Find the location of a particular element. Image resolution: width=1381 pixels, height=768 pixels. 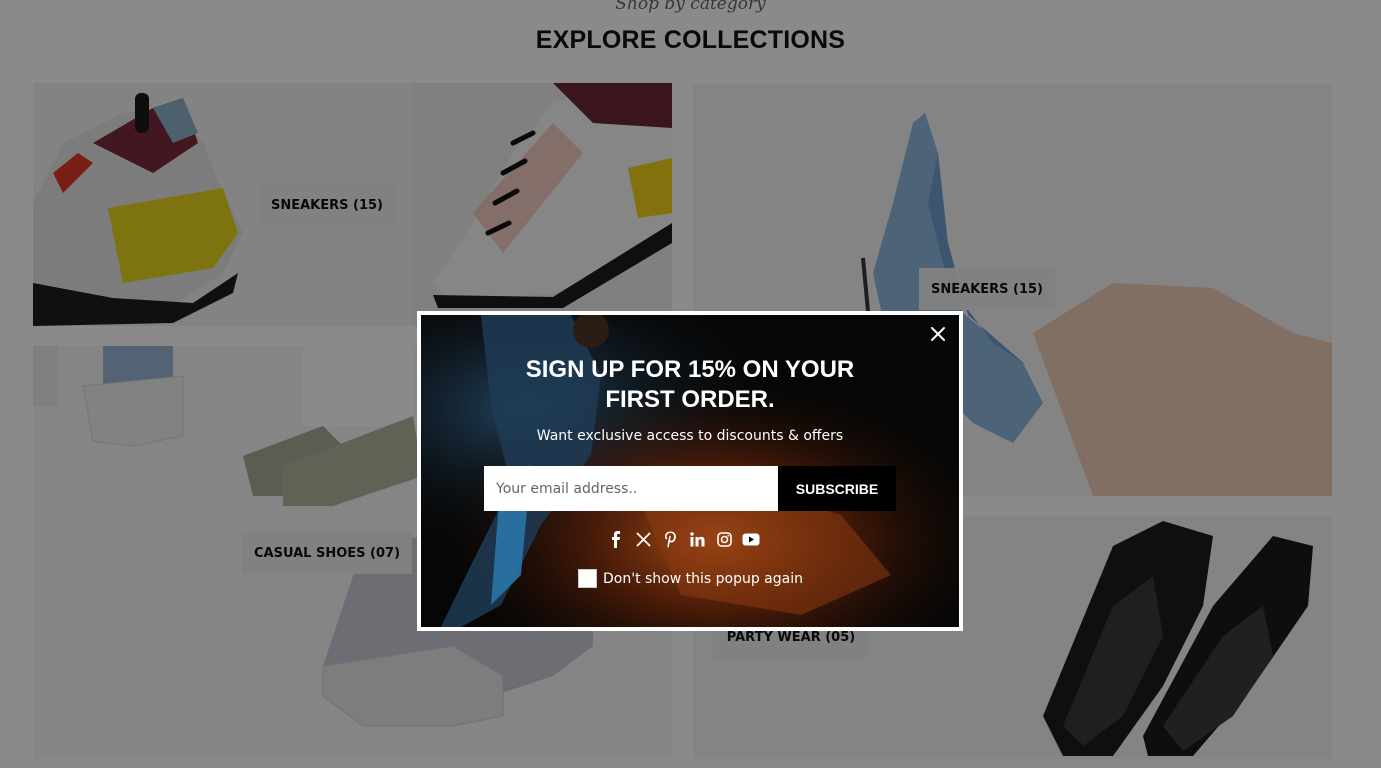

facebook-icon is located at coordinates (616, 539).